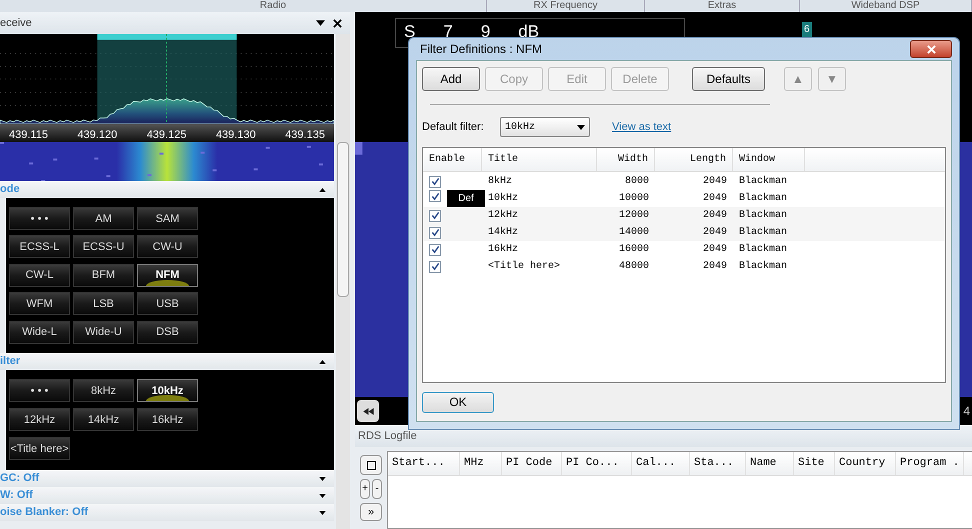 This screenshot has width=972, height=529. What do you see at coordinates (343, 281) in the screenshot?
I see `scrollbar` at bounding box center [343, 281].